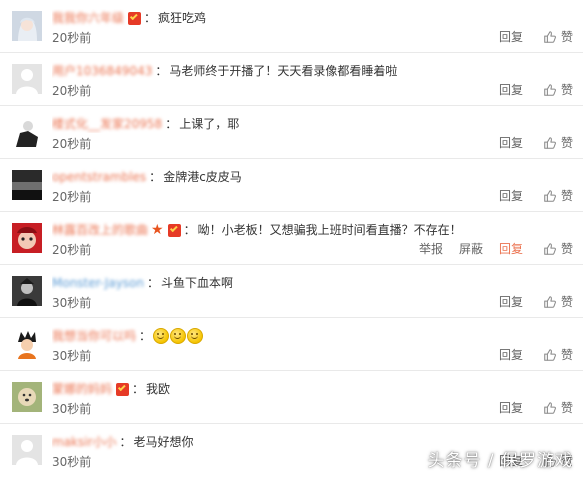 The height and width of the screenshot is (477, 583). I want to click on comment-item: opentstrambles：金牌港c皮皮马 20秒前 回复 赞, so click(291, 185).